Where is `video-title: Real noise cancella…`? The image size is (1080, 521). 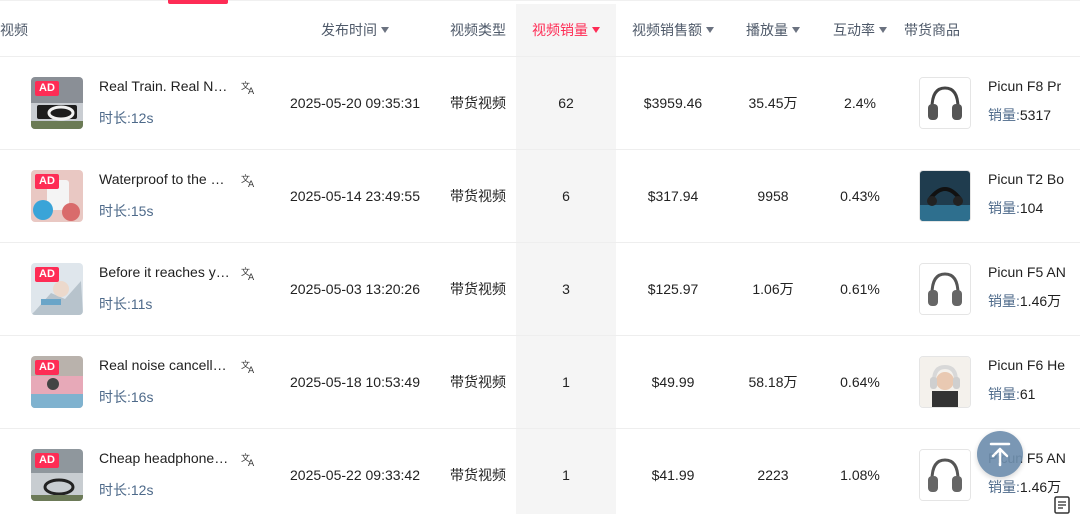
video-title: Real noise cancella… is located at coordinates (166, 365).